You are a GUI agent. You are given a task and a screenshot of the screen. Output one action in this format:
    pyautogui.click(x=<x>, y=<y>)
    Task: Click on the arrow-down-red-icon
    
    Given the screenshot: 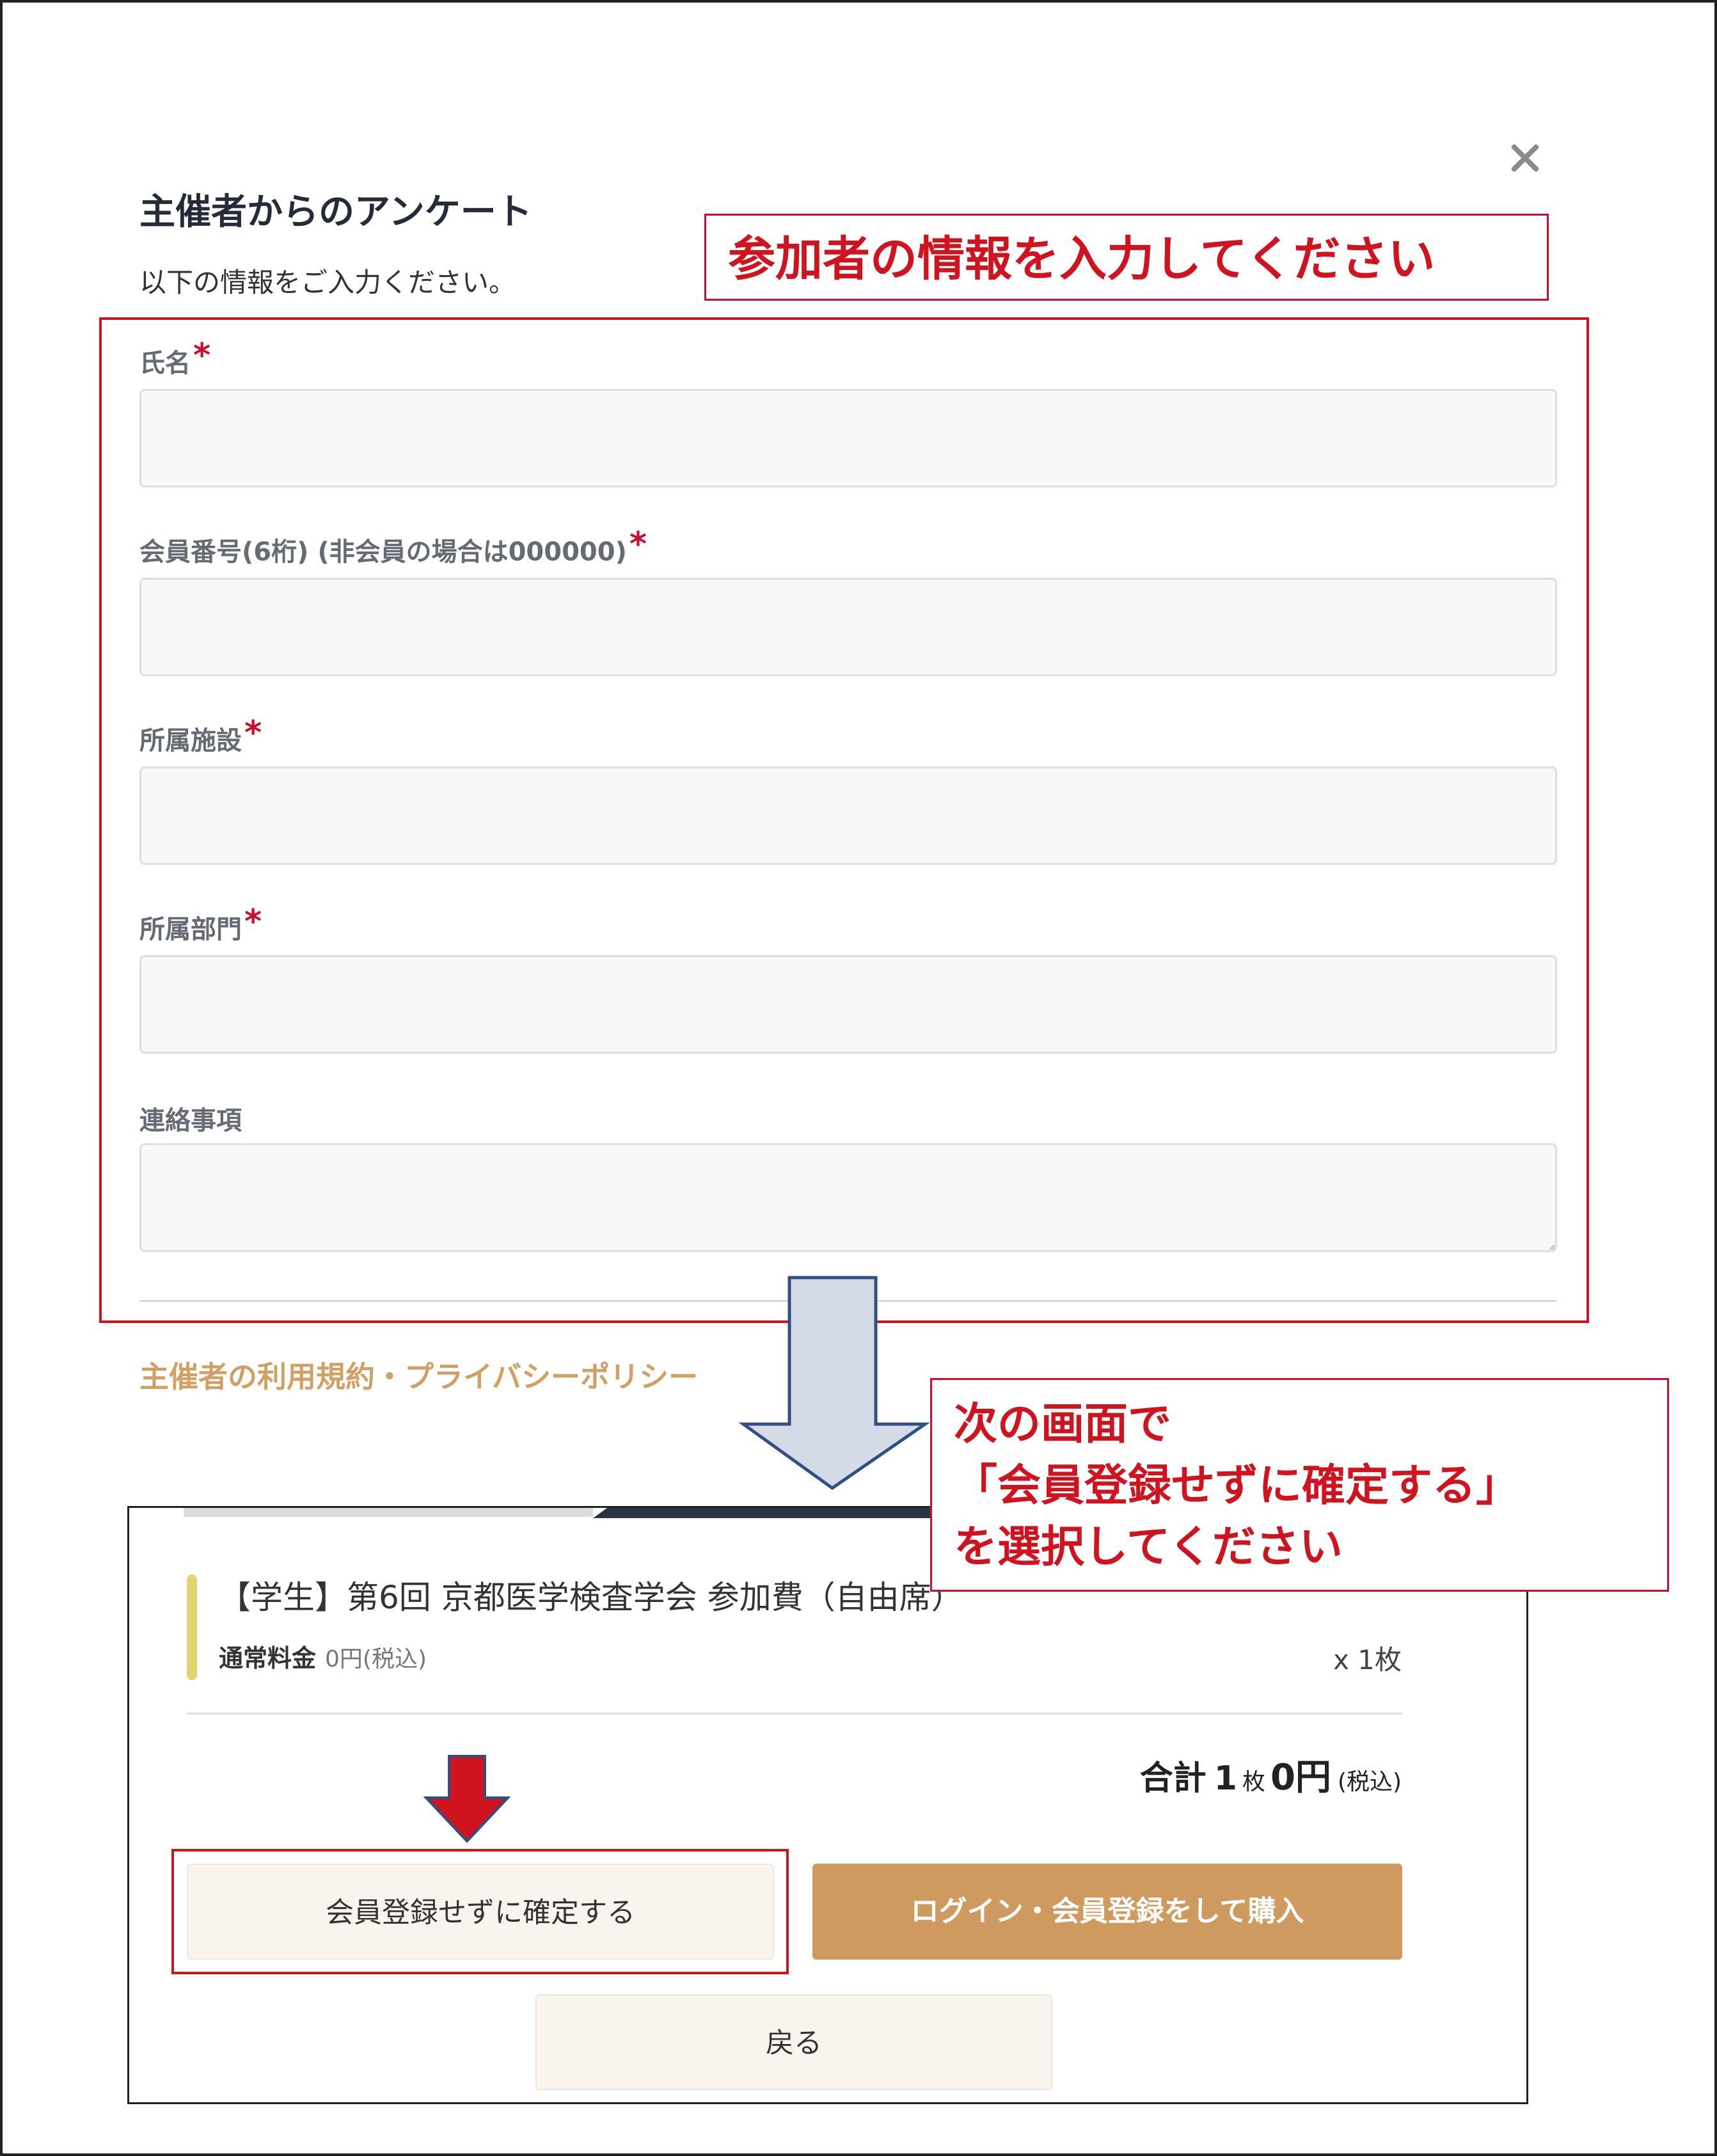 What is the action you would take?
    pyautogui.click(x=466, y=1799)
    